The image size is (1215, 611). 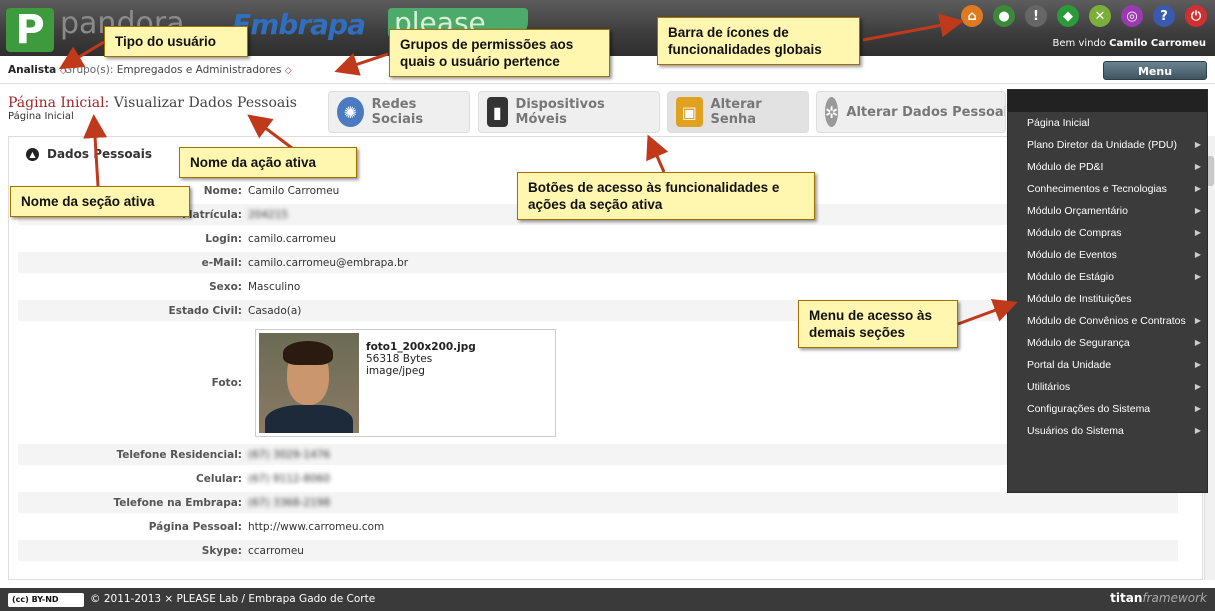 What do you see at coordinates (30, 30) in the screenshot?
I see `pandora-logo-mark: P` at bounding box center [30, 30].